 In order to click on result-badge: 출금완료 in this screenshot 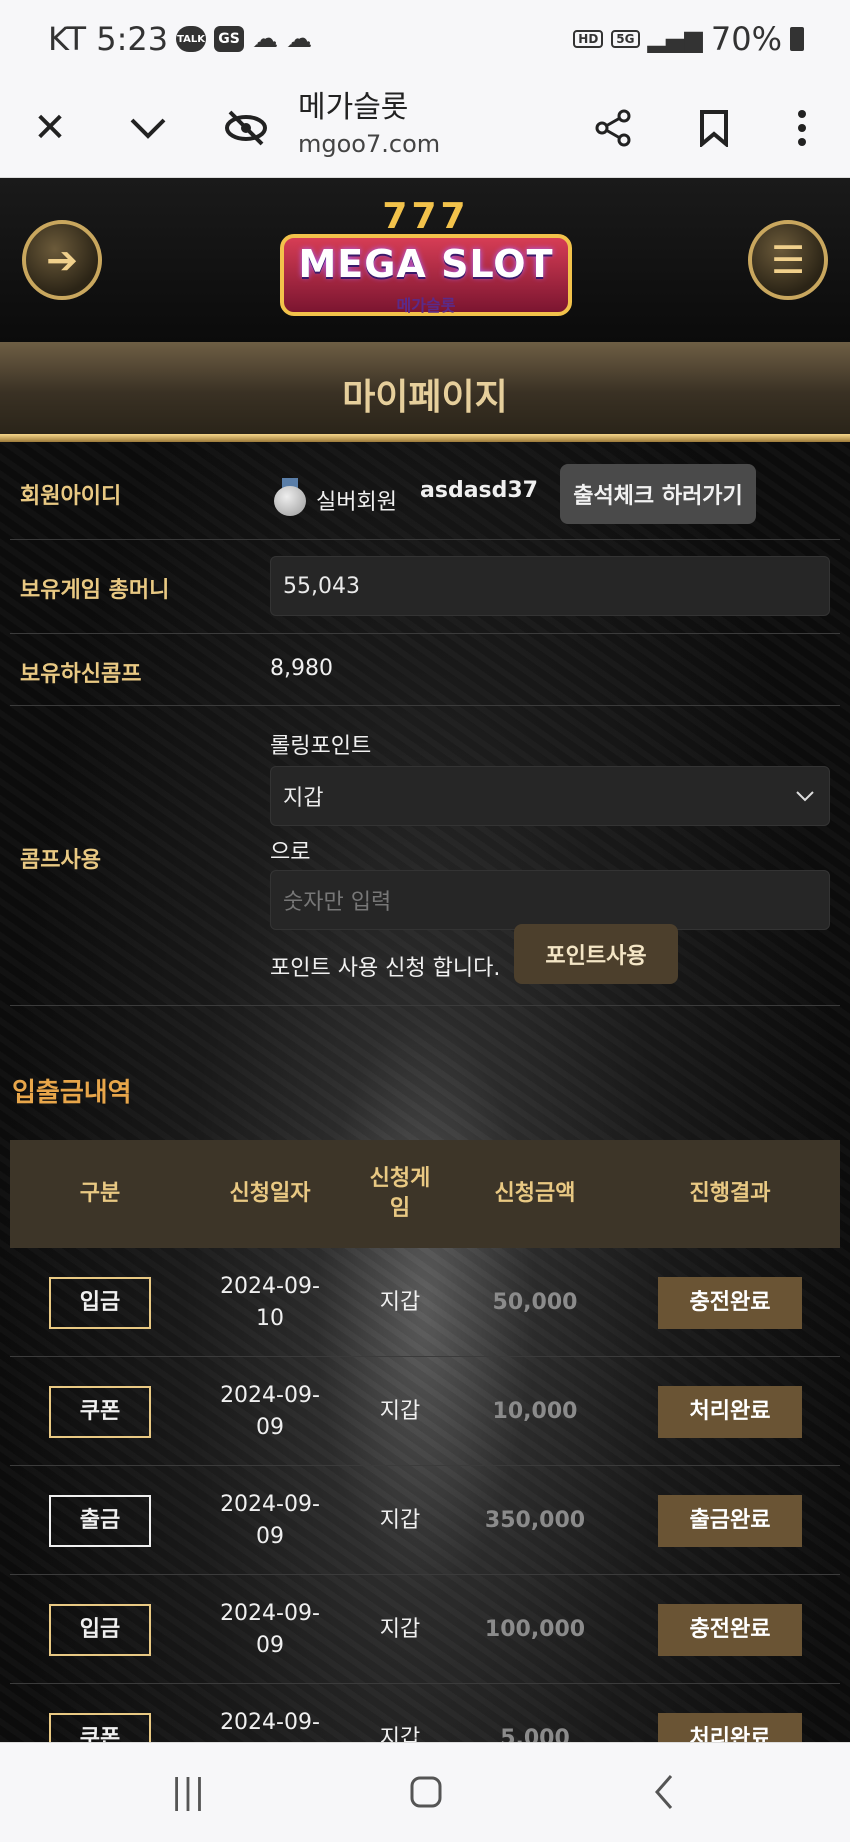, I will do `click(730, 1520)`.